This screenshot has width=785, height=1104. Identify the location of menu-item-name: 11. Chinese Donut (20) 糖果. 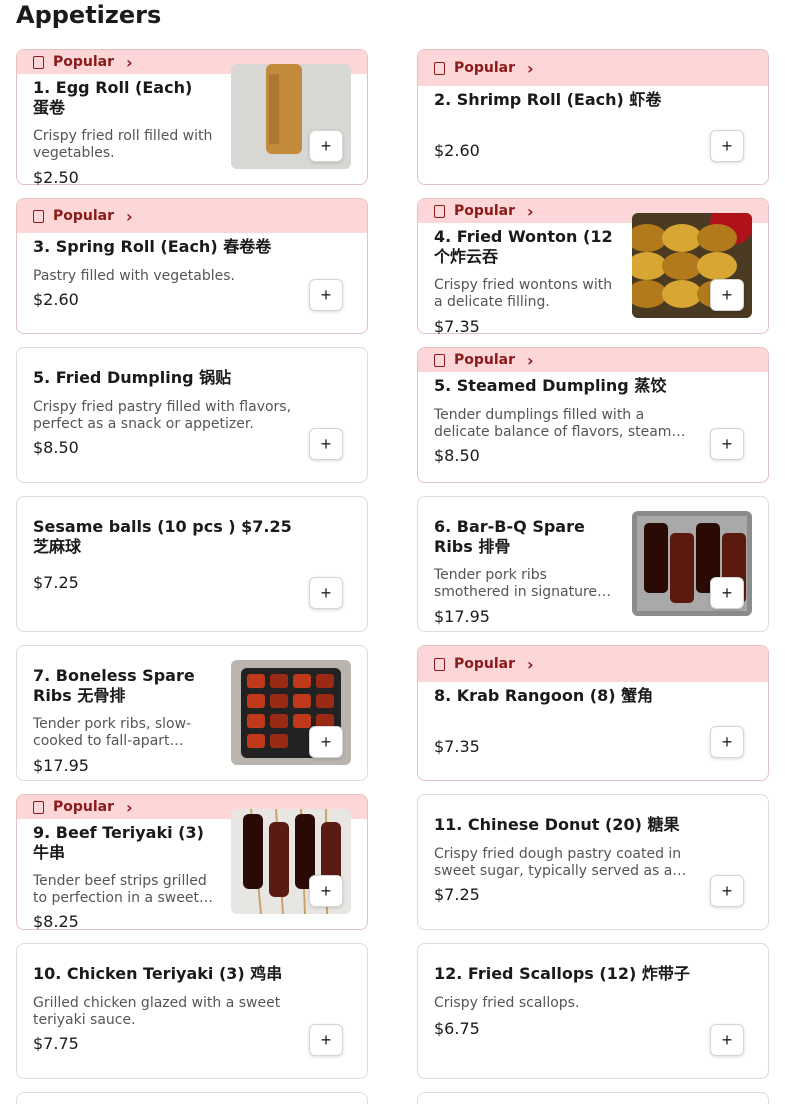
(557, 824).